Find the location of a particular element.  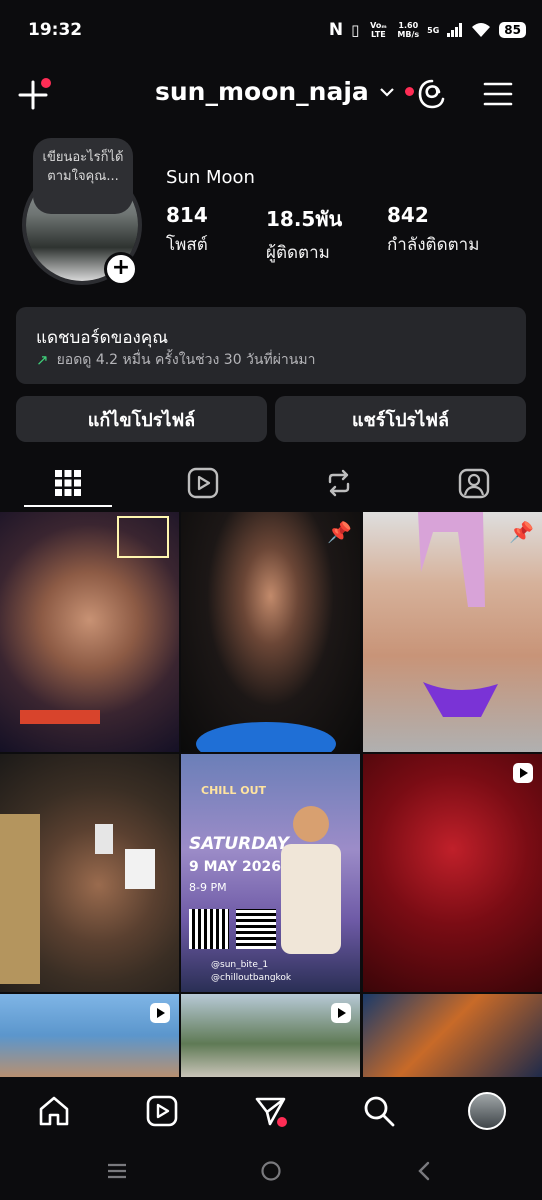

home-system-button is located at coordinates (271, 1173).